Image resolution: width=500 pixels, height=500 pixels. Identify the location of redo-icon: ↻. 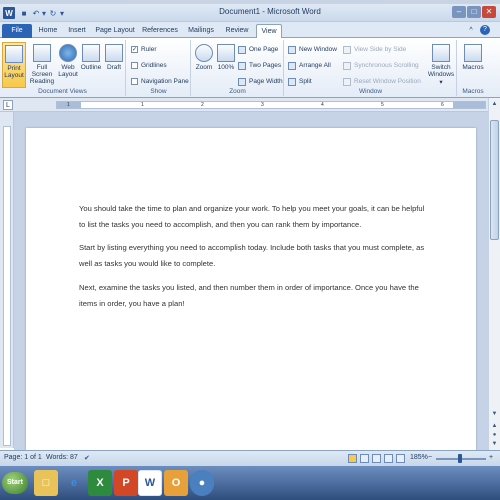
(53, 13).